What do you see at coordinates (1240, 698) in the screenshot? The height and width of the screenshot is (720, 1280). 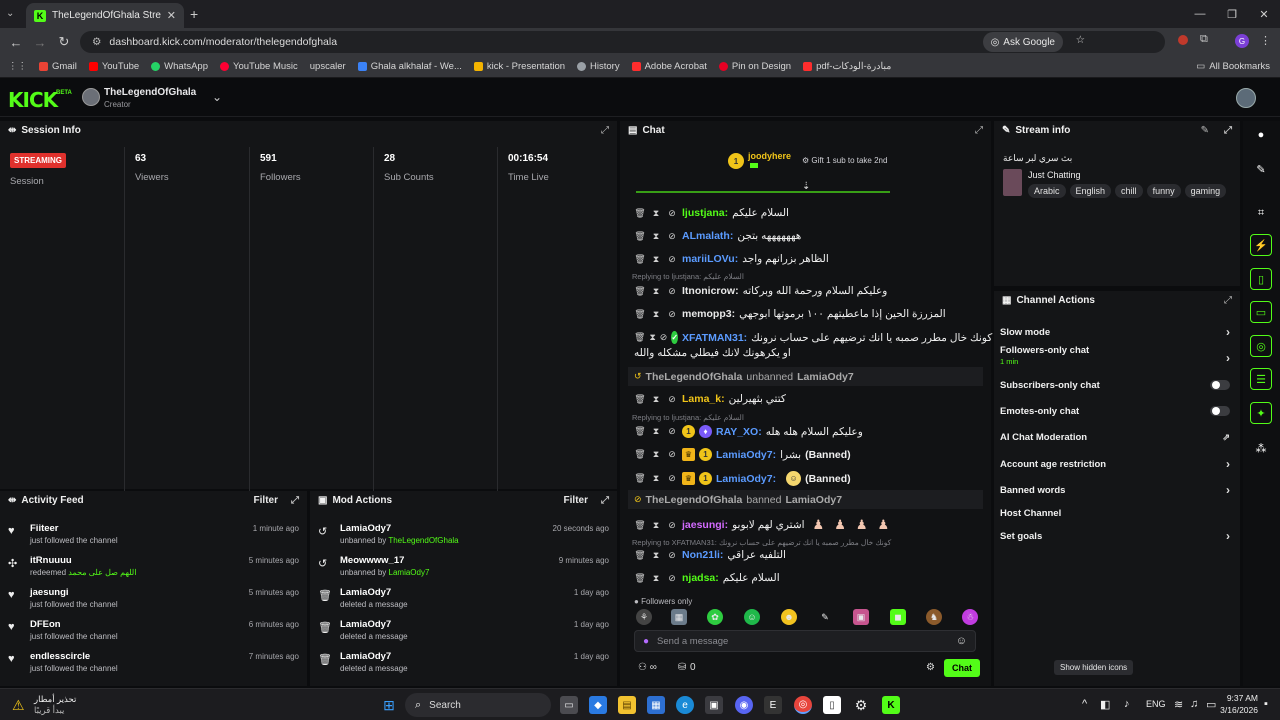 I see `clock-time: 9:37 AM` at bounding box center [1240, 698].